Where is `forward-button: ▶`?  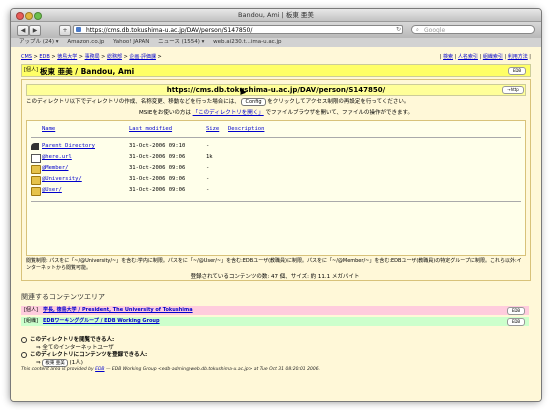 forward-button: ▶ is located at coordinates (35, 30).